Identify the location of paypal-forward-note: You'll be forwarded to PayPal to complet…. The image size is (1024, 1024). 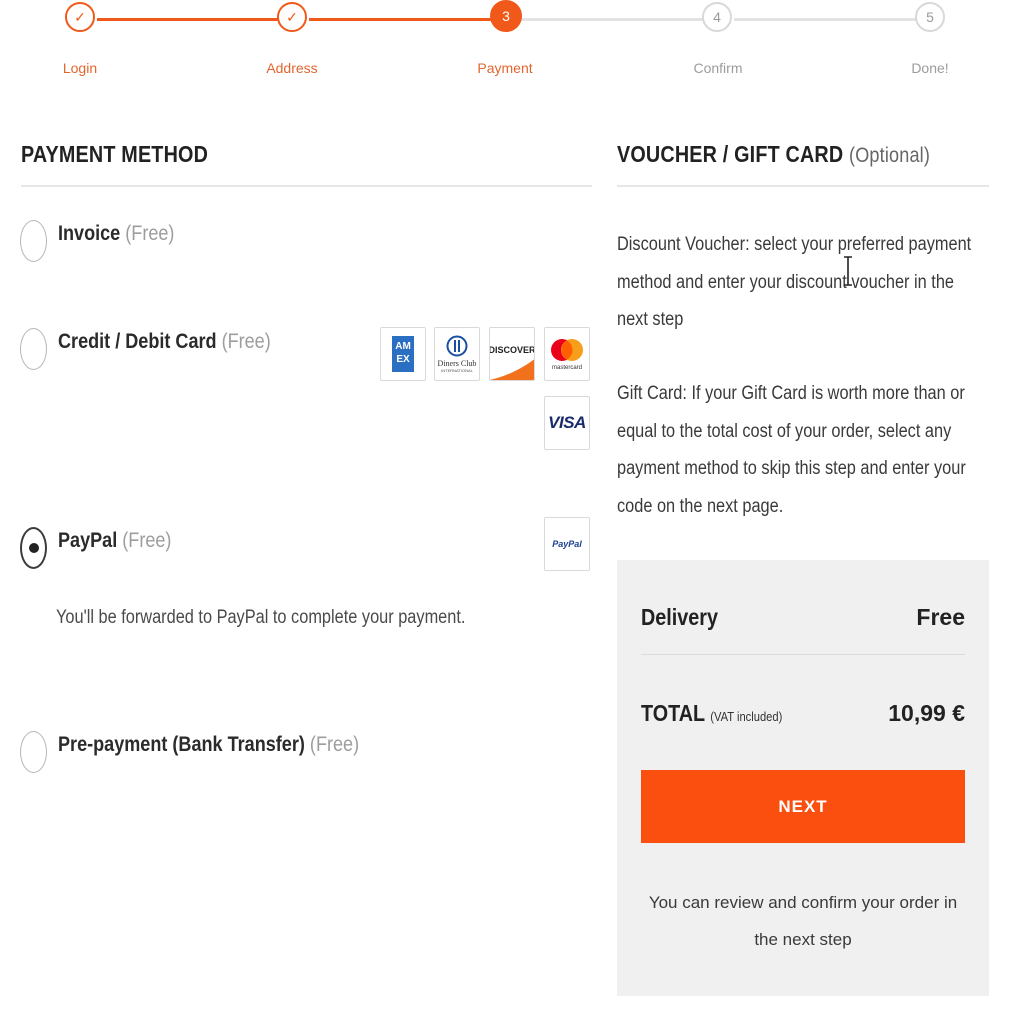
(261, 617).